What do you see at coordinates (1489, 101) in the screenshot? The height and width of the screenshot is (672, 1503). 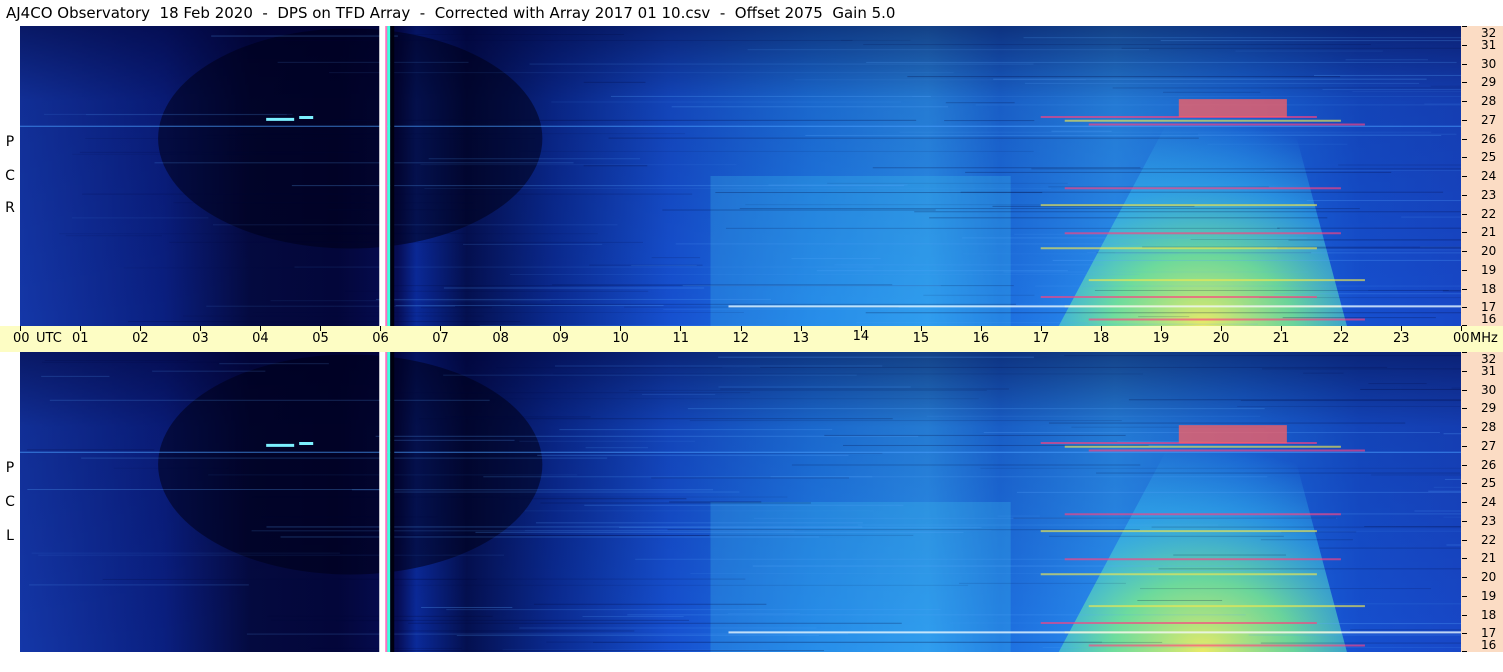 I see `freq-tick-label: 28` at bounding box center [1489, 101].